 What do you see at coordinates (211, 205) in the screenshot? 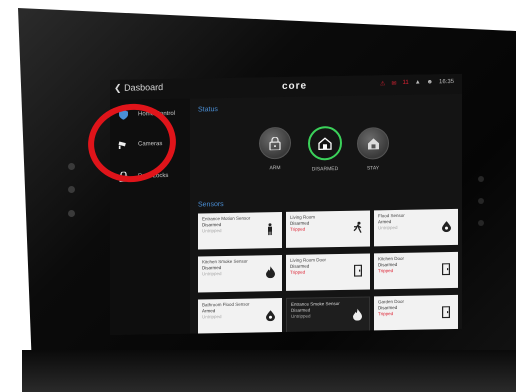
I see `sensors-section-title: Sensors` at bounding box center [211, 205].